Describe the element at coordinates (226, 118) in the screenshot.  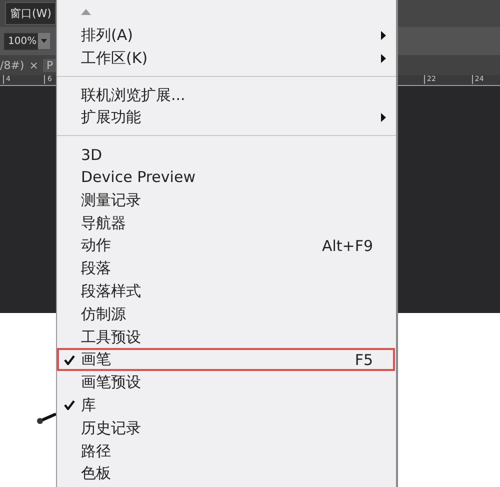
I see `menu-item: 扩展功能` at that location.